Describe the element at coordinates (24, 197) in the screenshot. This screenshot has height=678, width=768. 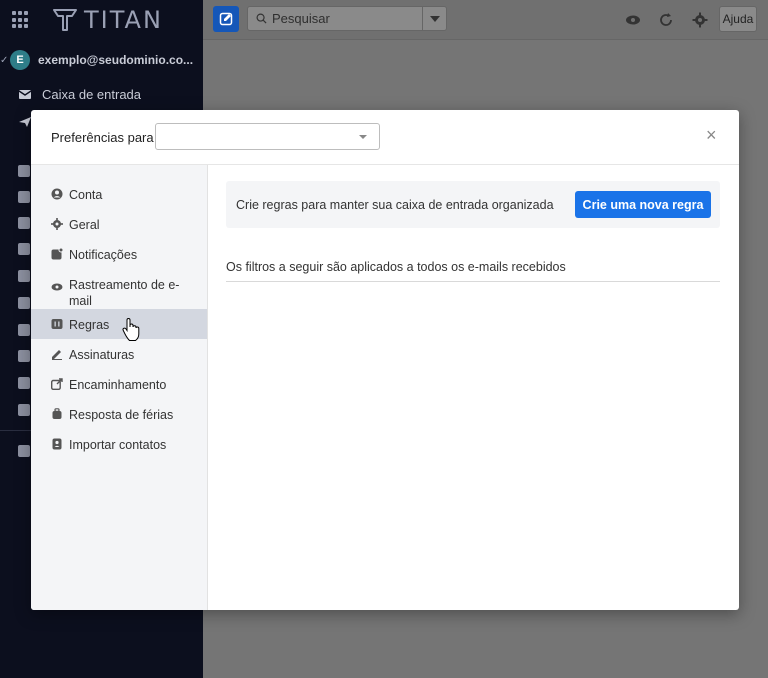
I see `archive-icon` at that location.